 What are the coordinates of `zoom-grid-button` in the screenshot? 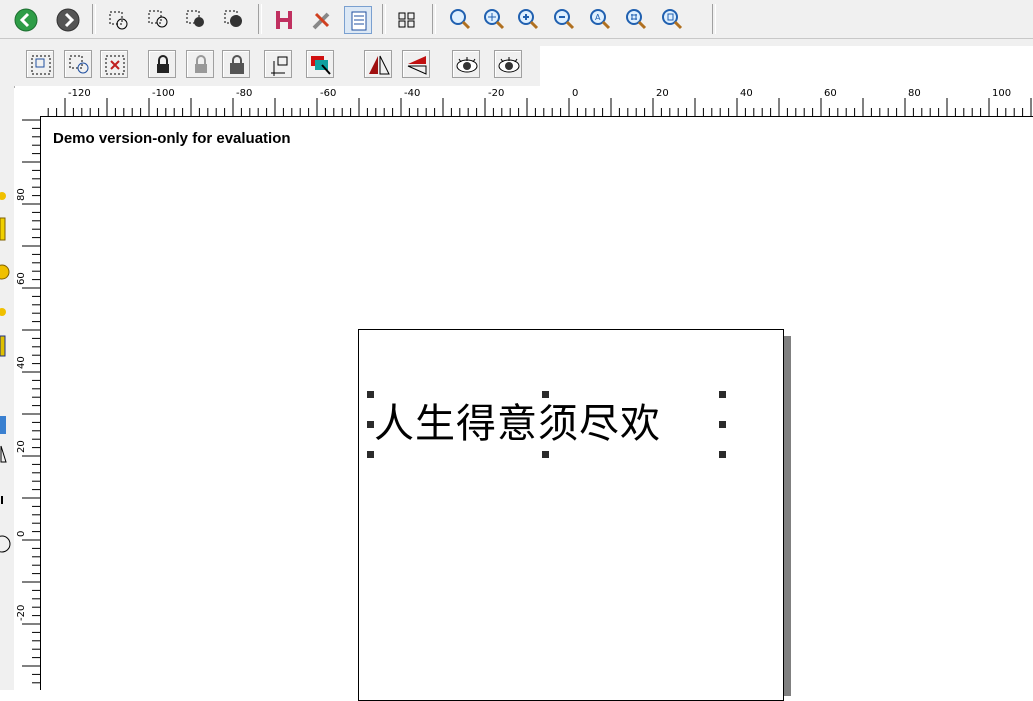 It's located at (636, 20).